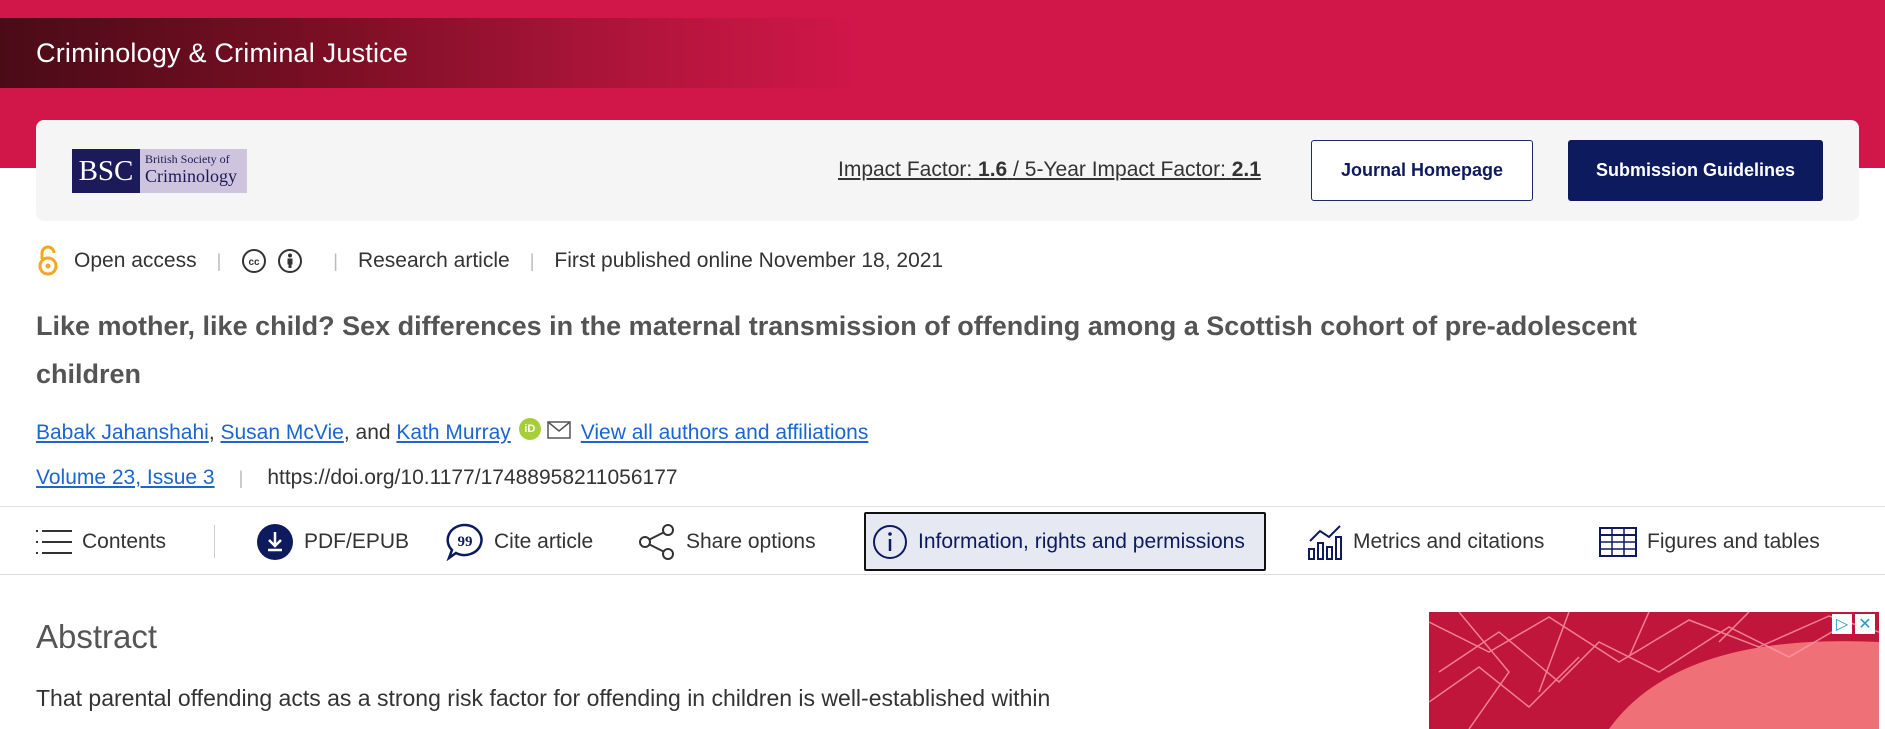  I want to click on open-access-icon, so click(48, 260).